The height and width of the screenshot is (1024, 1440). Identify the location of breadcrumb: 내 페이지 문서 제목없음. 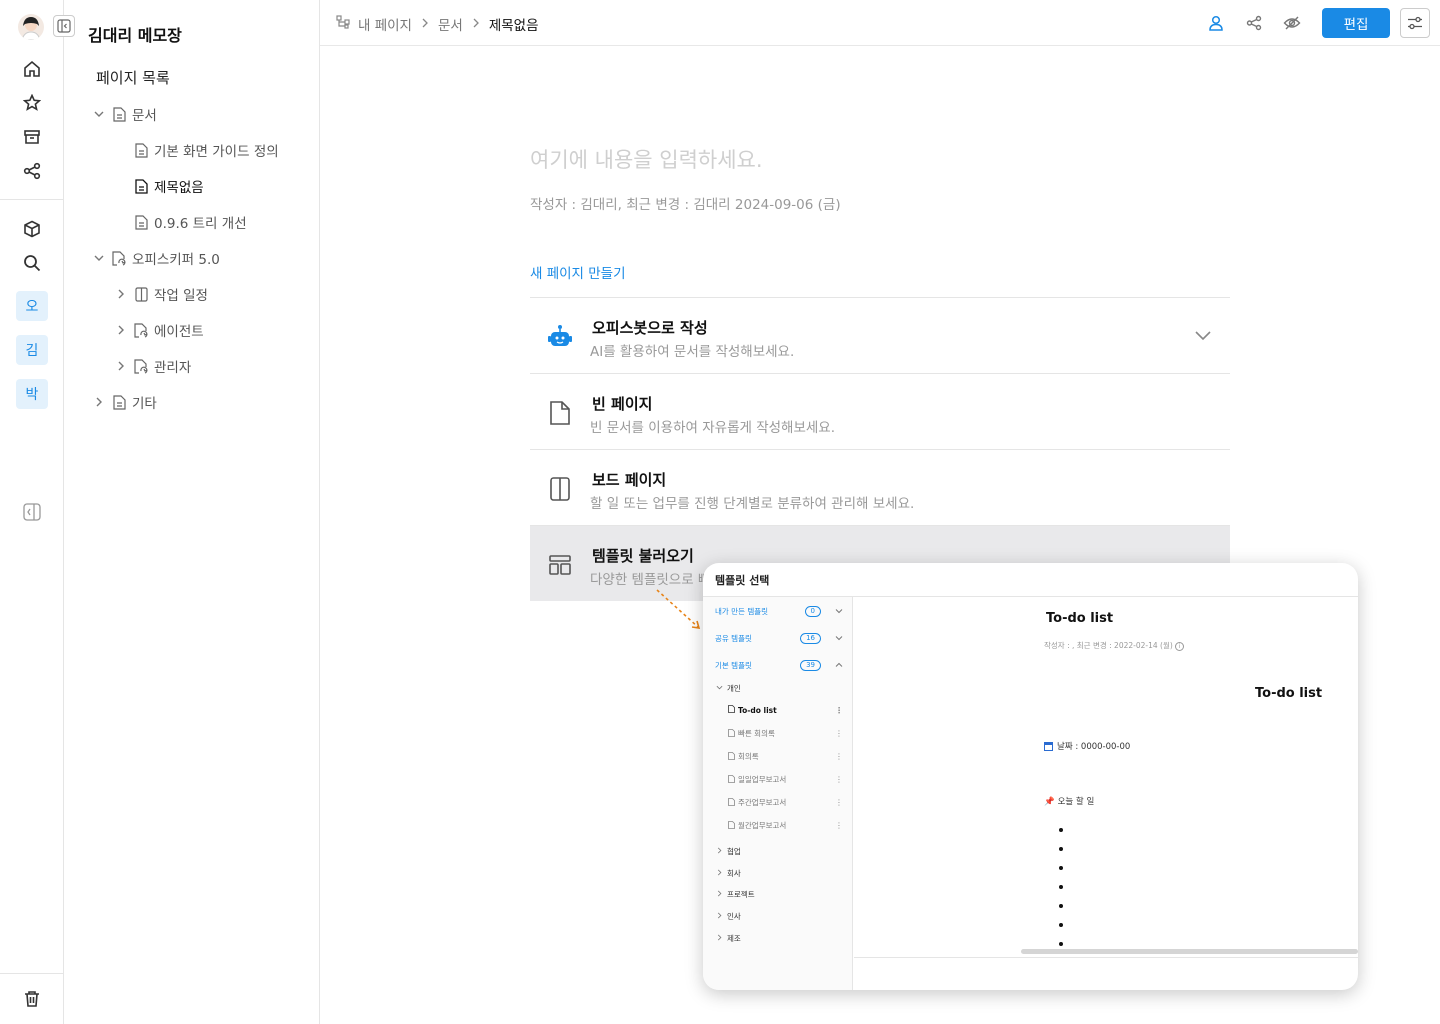
(437, 24).